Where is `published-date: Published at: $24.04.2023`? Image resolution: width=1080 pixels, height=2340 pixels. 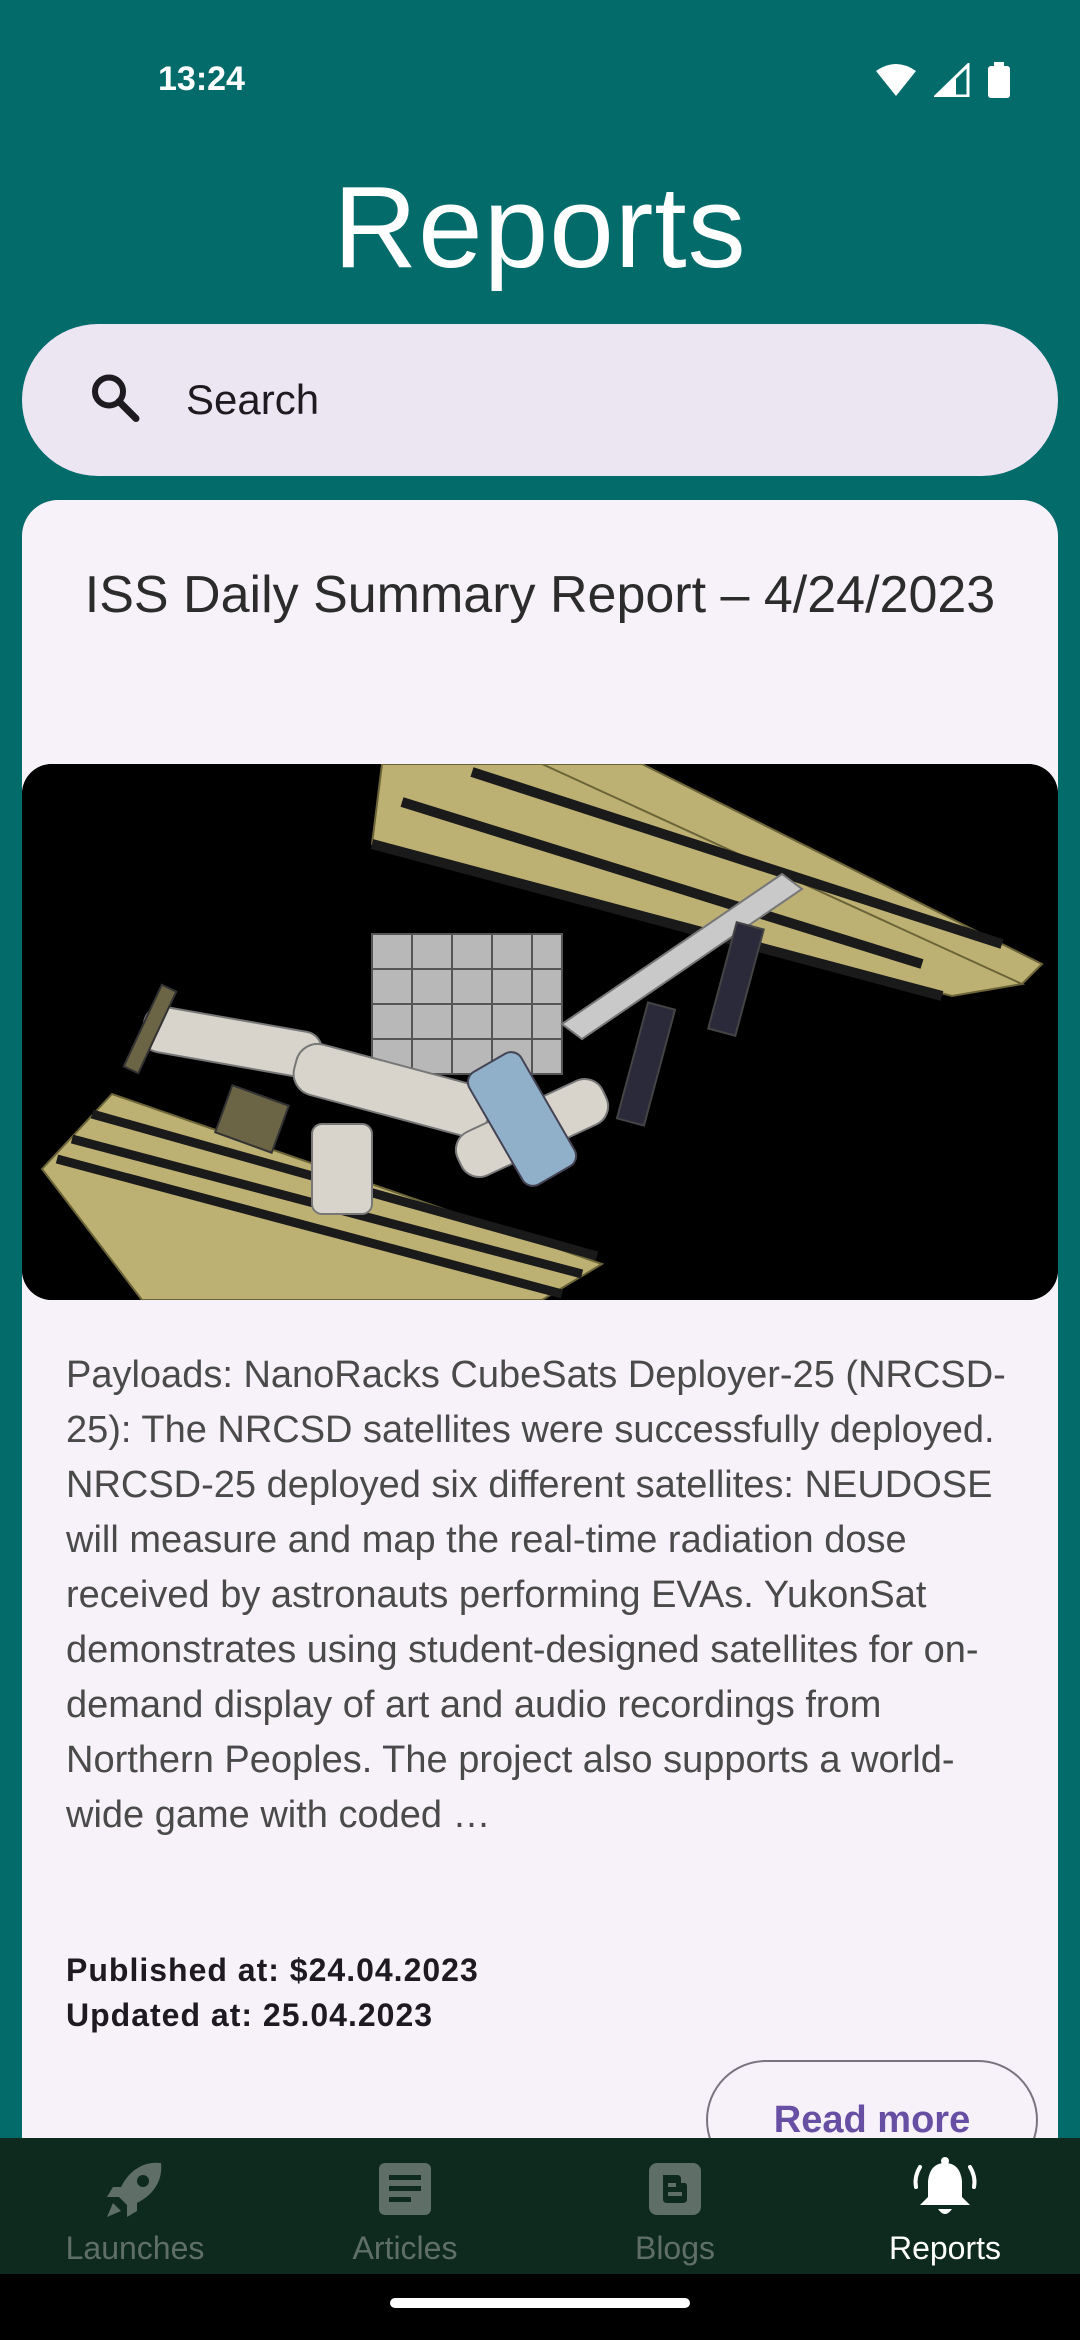
published-date: Published at: $24.04.2023 is located at coordinates (272, 1970).